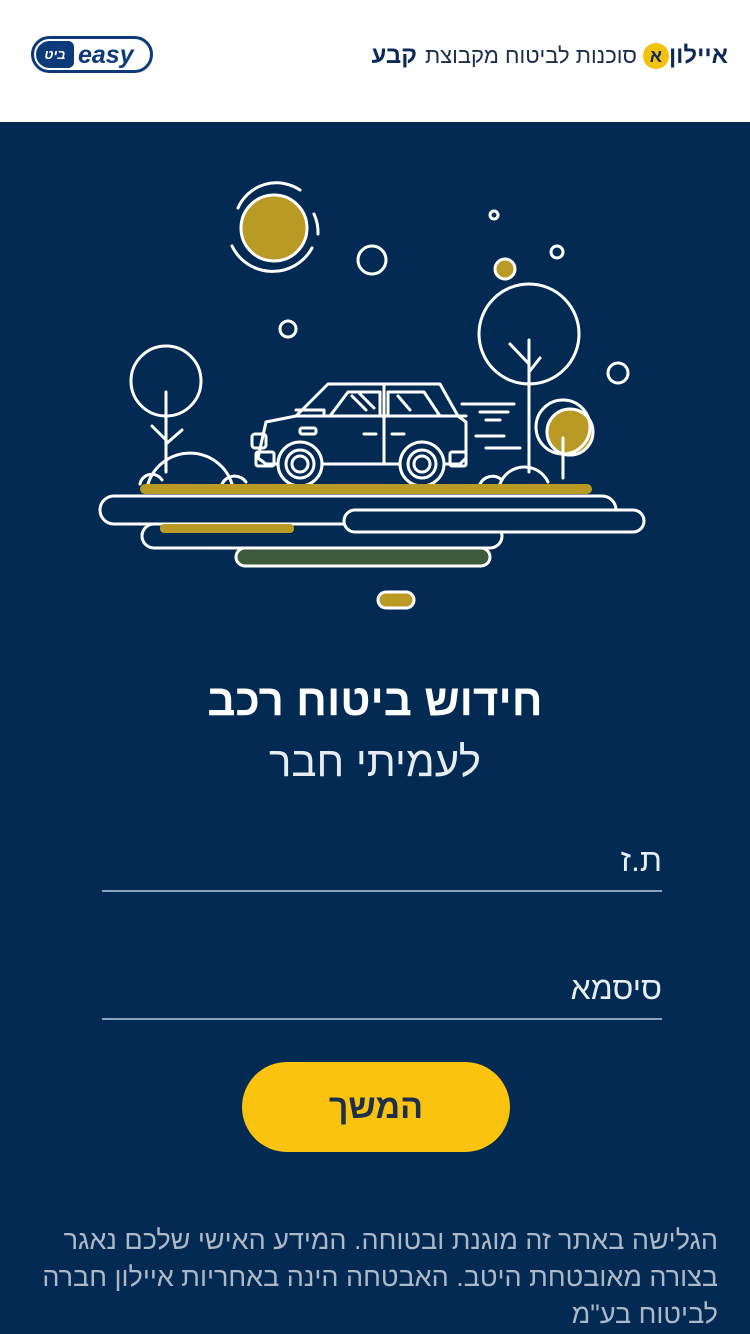  I want to click on page-title: חידוש ביטוח רכב, so click(375, 700).